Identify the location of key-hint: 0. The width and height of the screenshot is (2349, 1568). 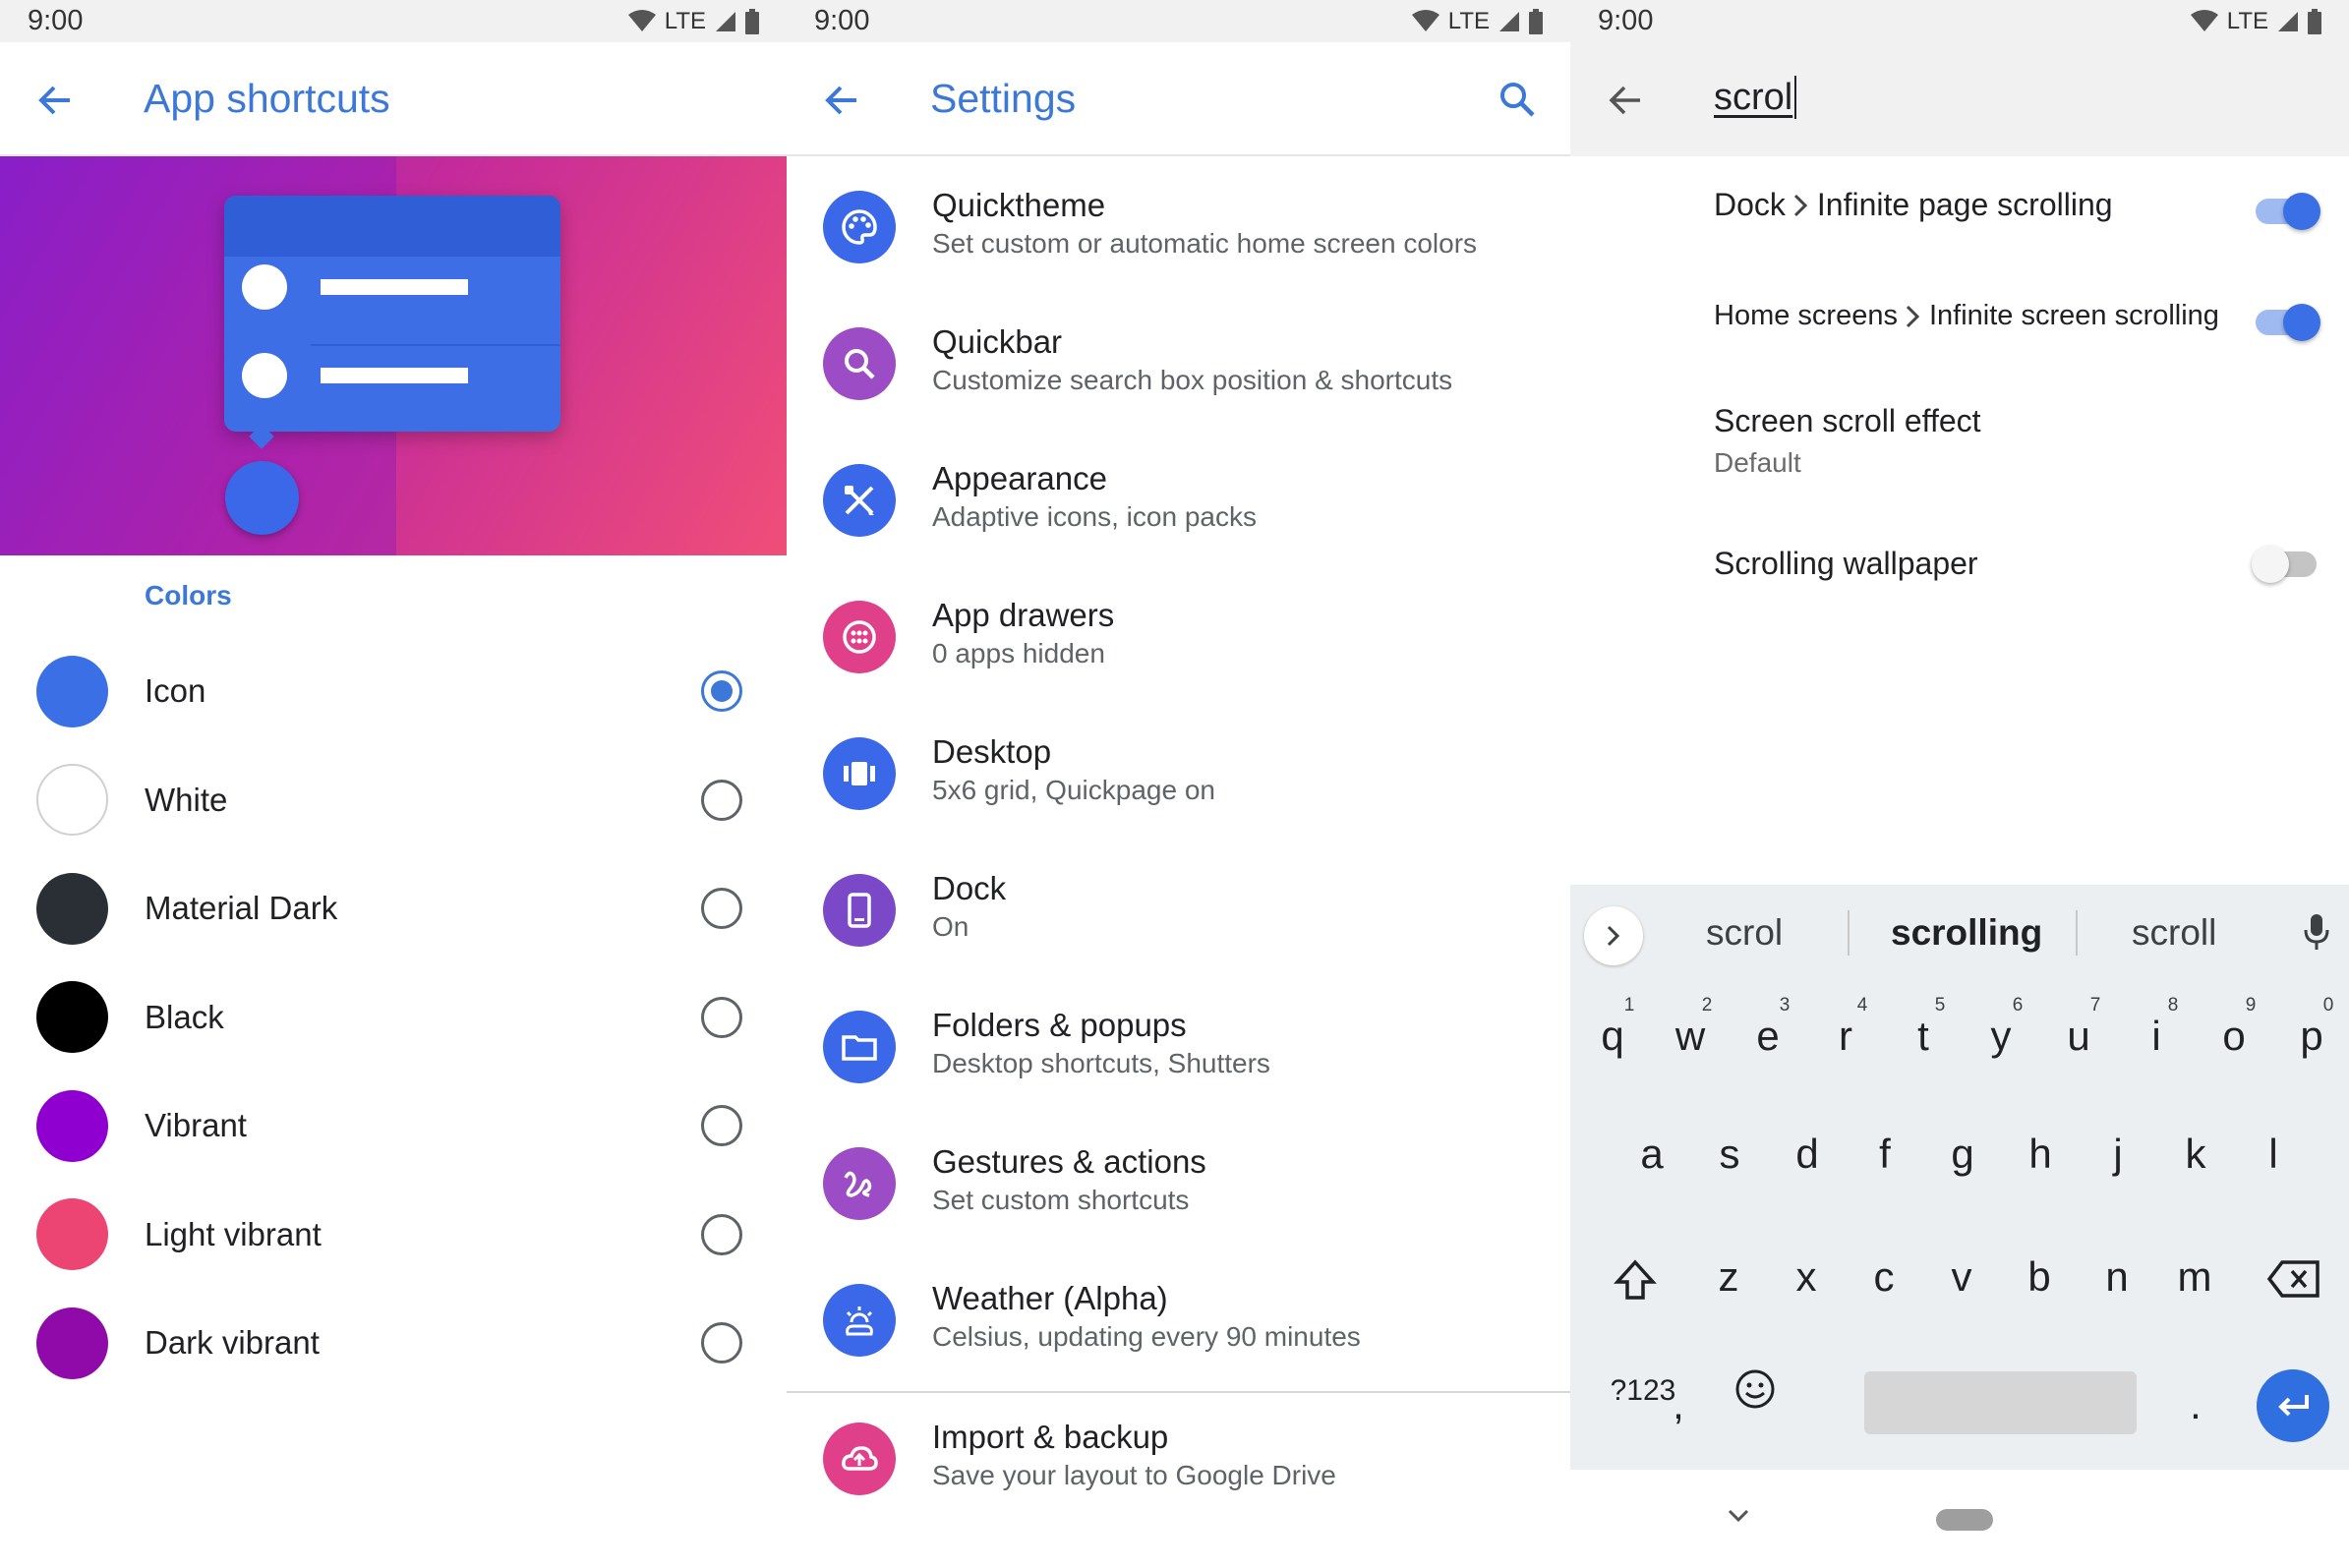
(2328, 1005).